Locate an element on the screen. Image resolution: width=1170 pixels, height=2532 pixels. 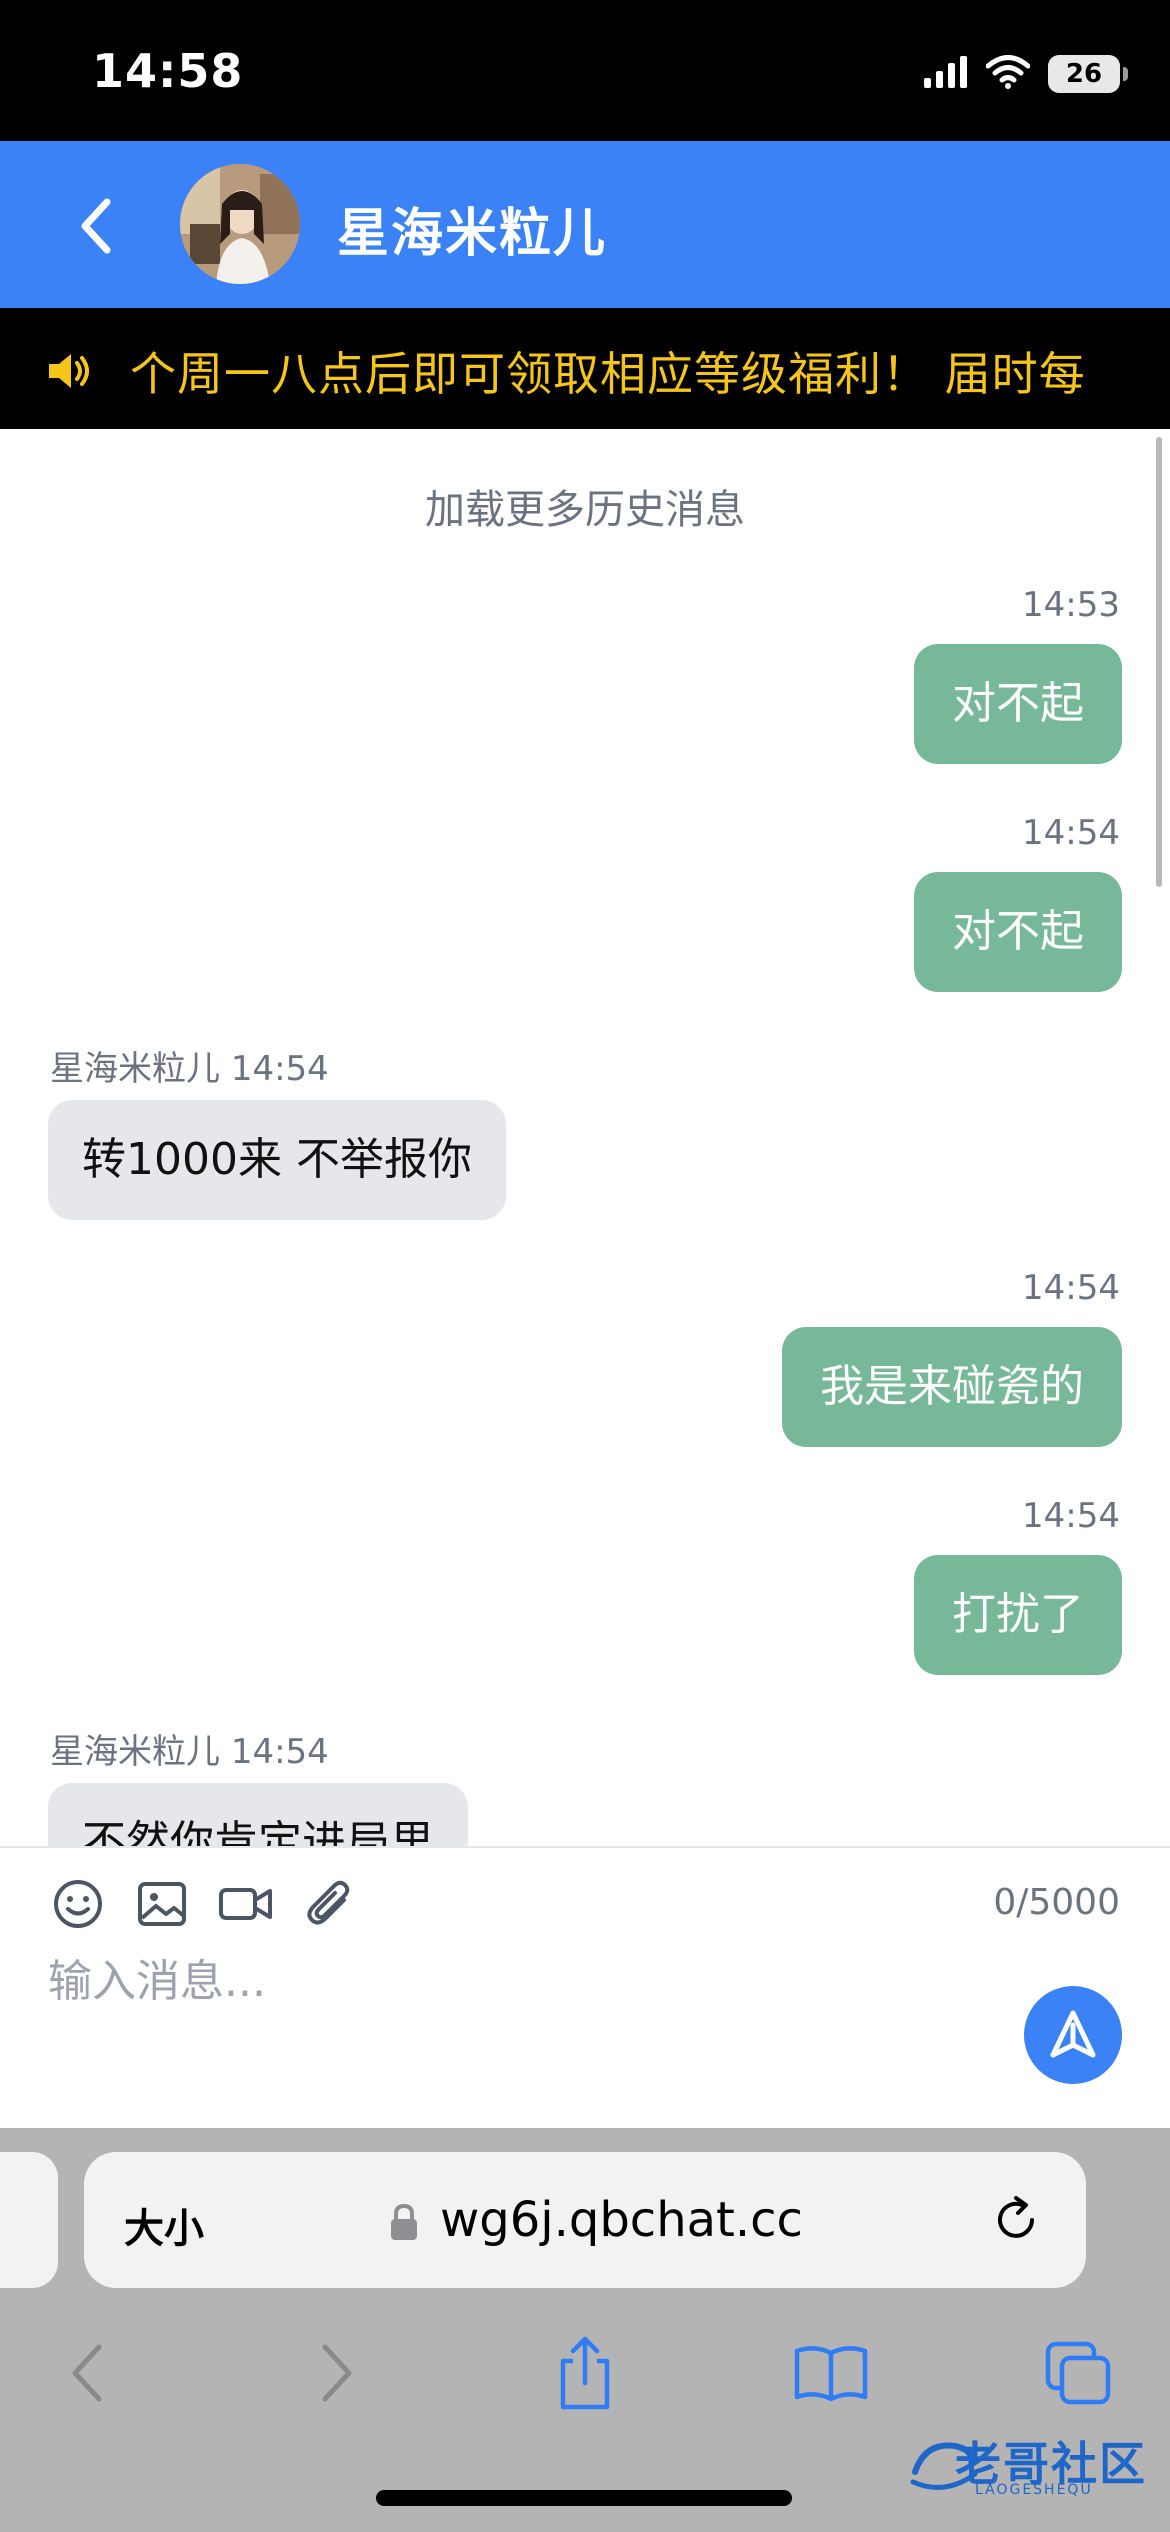
chat-header: 星海米粒儿 is located at coordinates (585, 224).